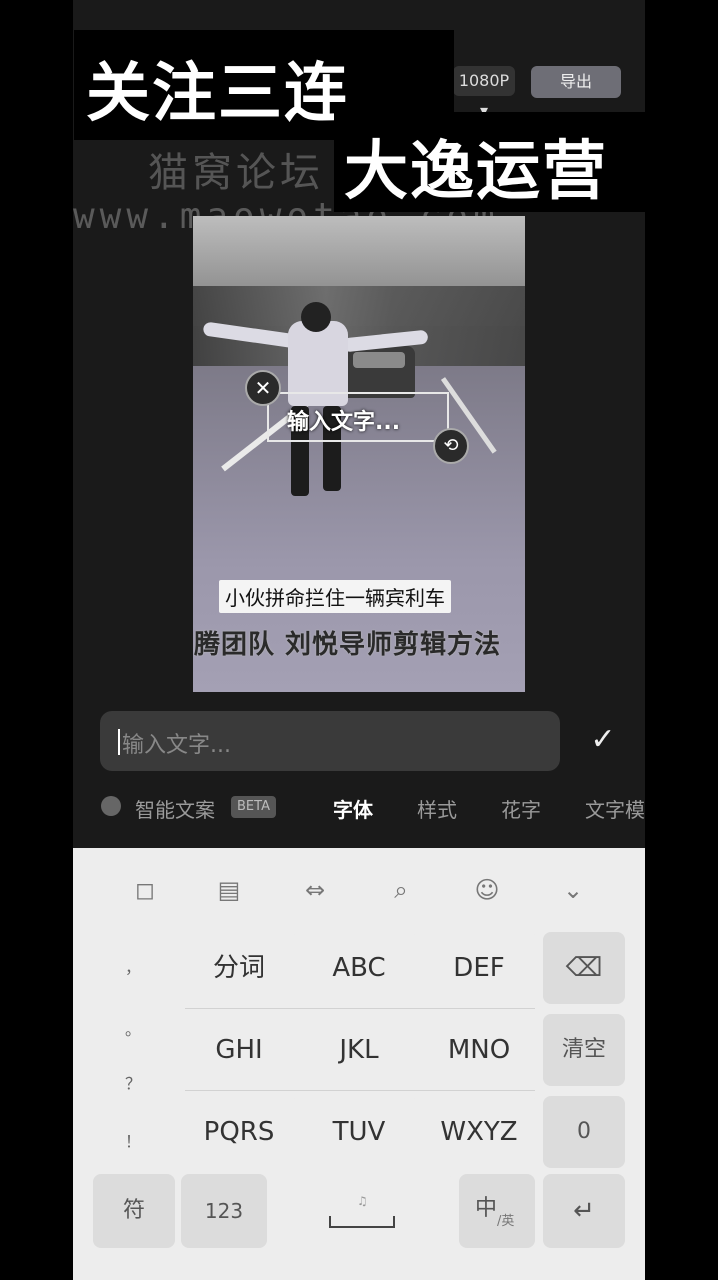  Describe the element at coordinates (353, 808) in the screenshot. I see `tab-font: 字体` at that location.